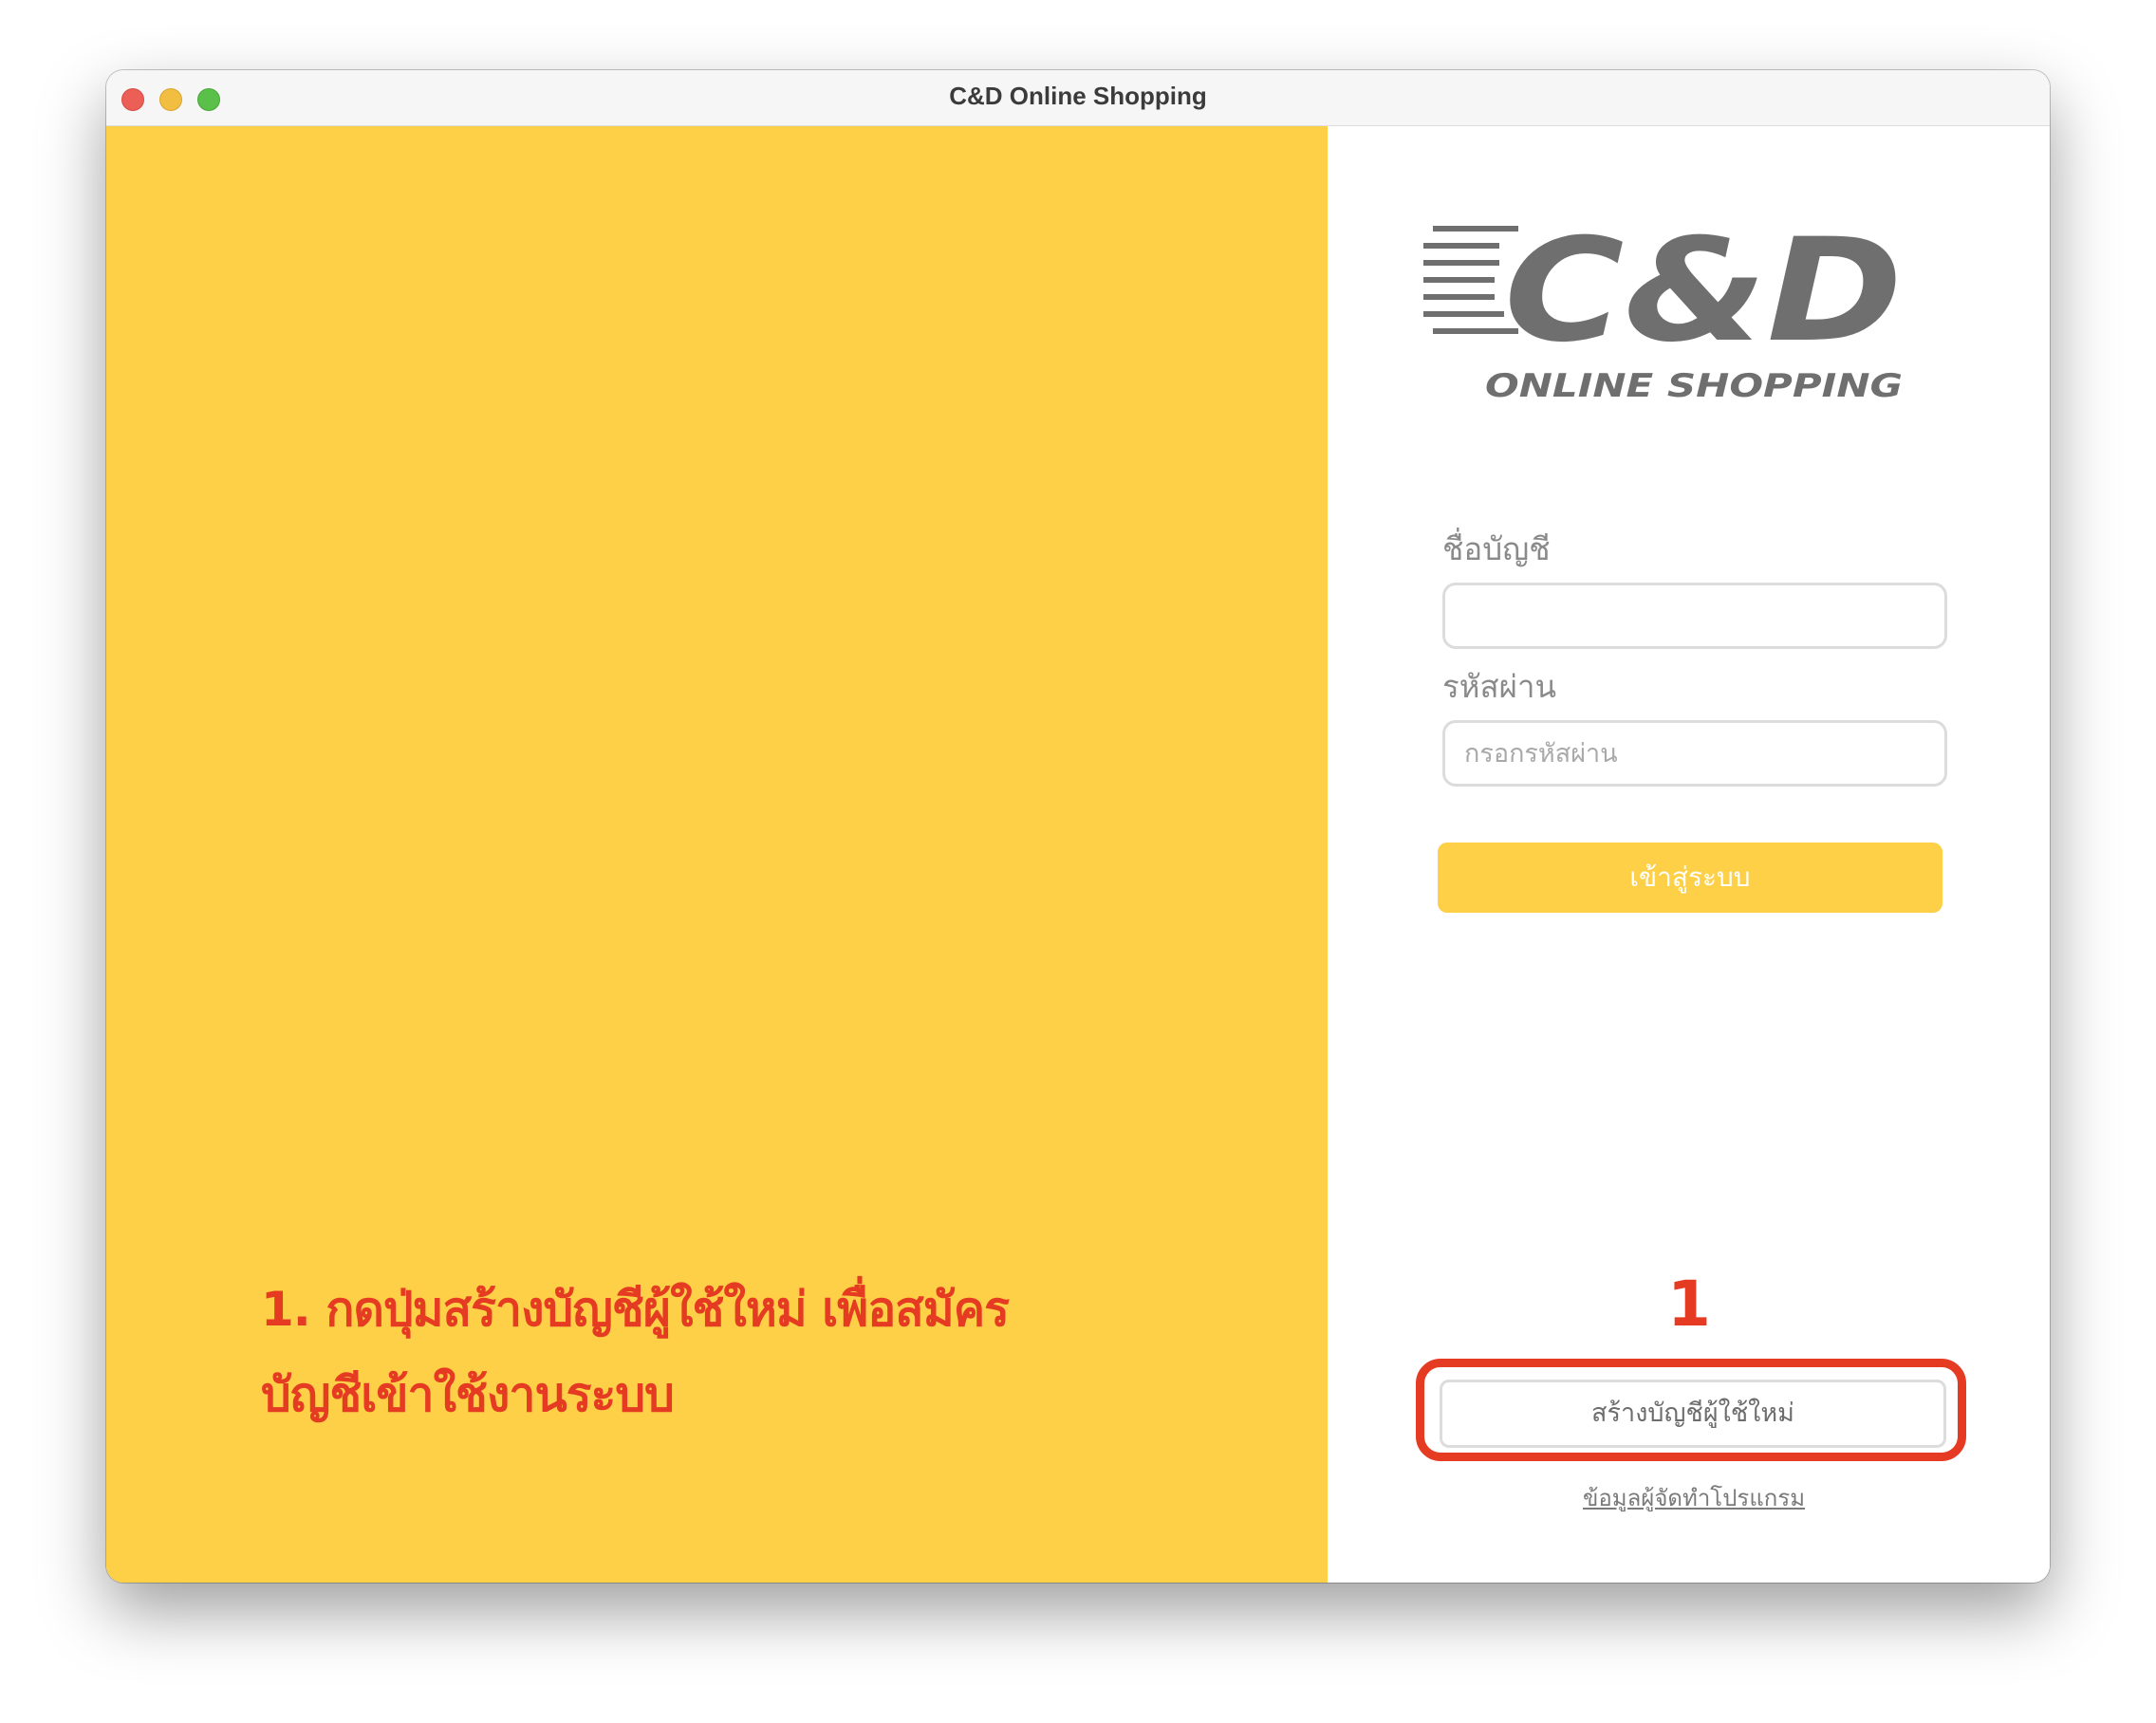  Describe the element at coordinates (1499, 686) in the screenshot. I see `password-label: รหัสผ่าน` at that location.